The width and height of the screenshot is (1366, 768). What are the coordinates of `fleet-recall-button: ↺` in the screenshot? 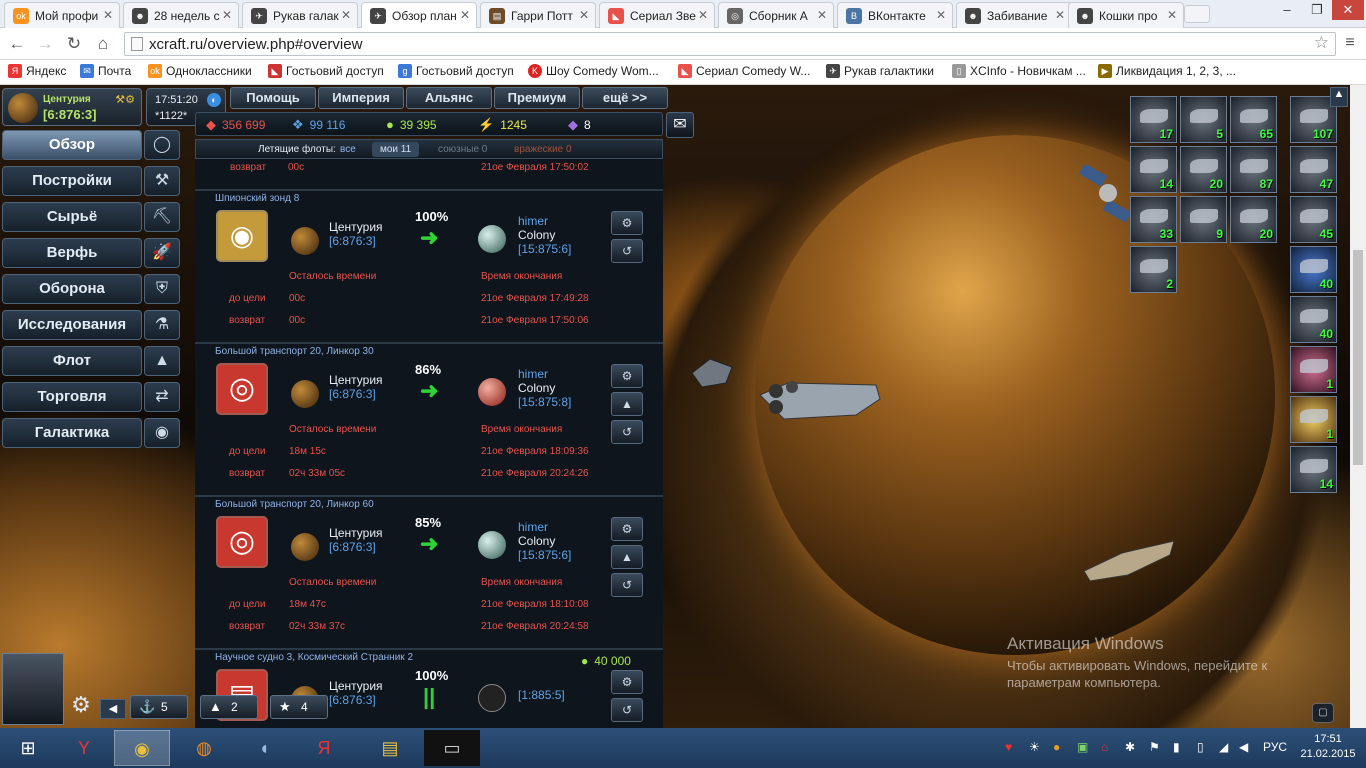 It's located at (627, 710).